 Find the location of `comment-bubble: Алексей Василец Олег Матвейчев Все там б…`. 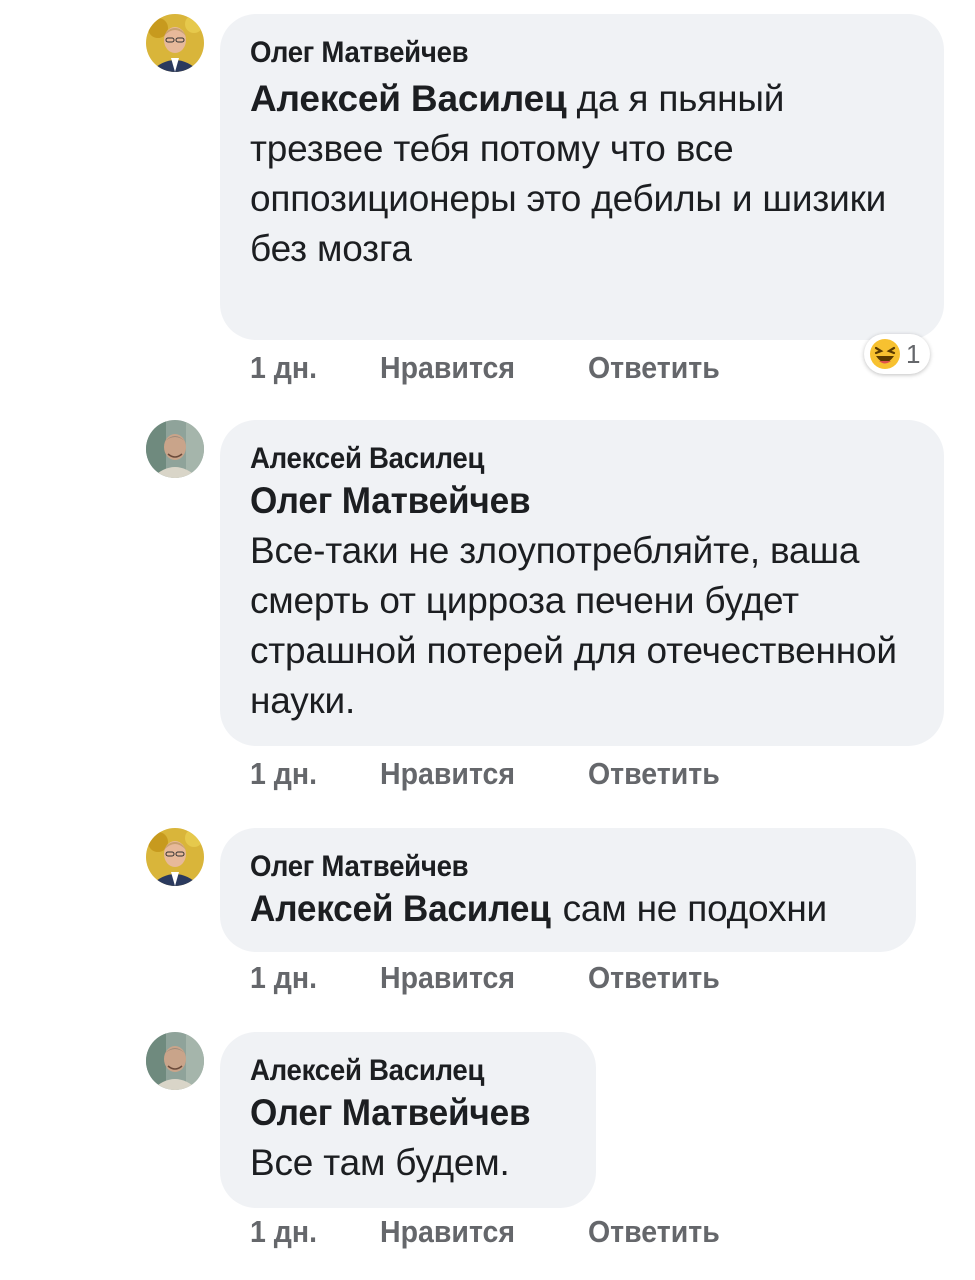

comment-bubble: Алексей Василец Олег Матвейчев Все там б… is located at coordinates (408, 1120).